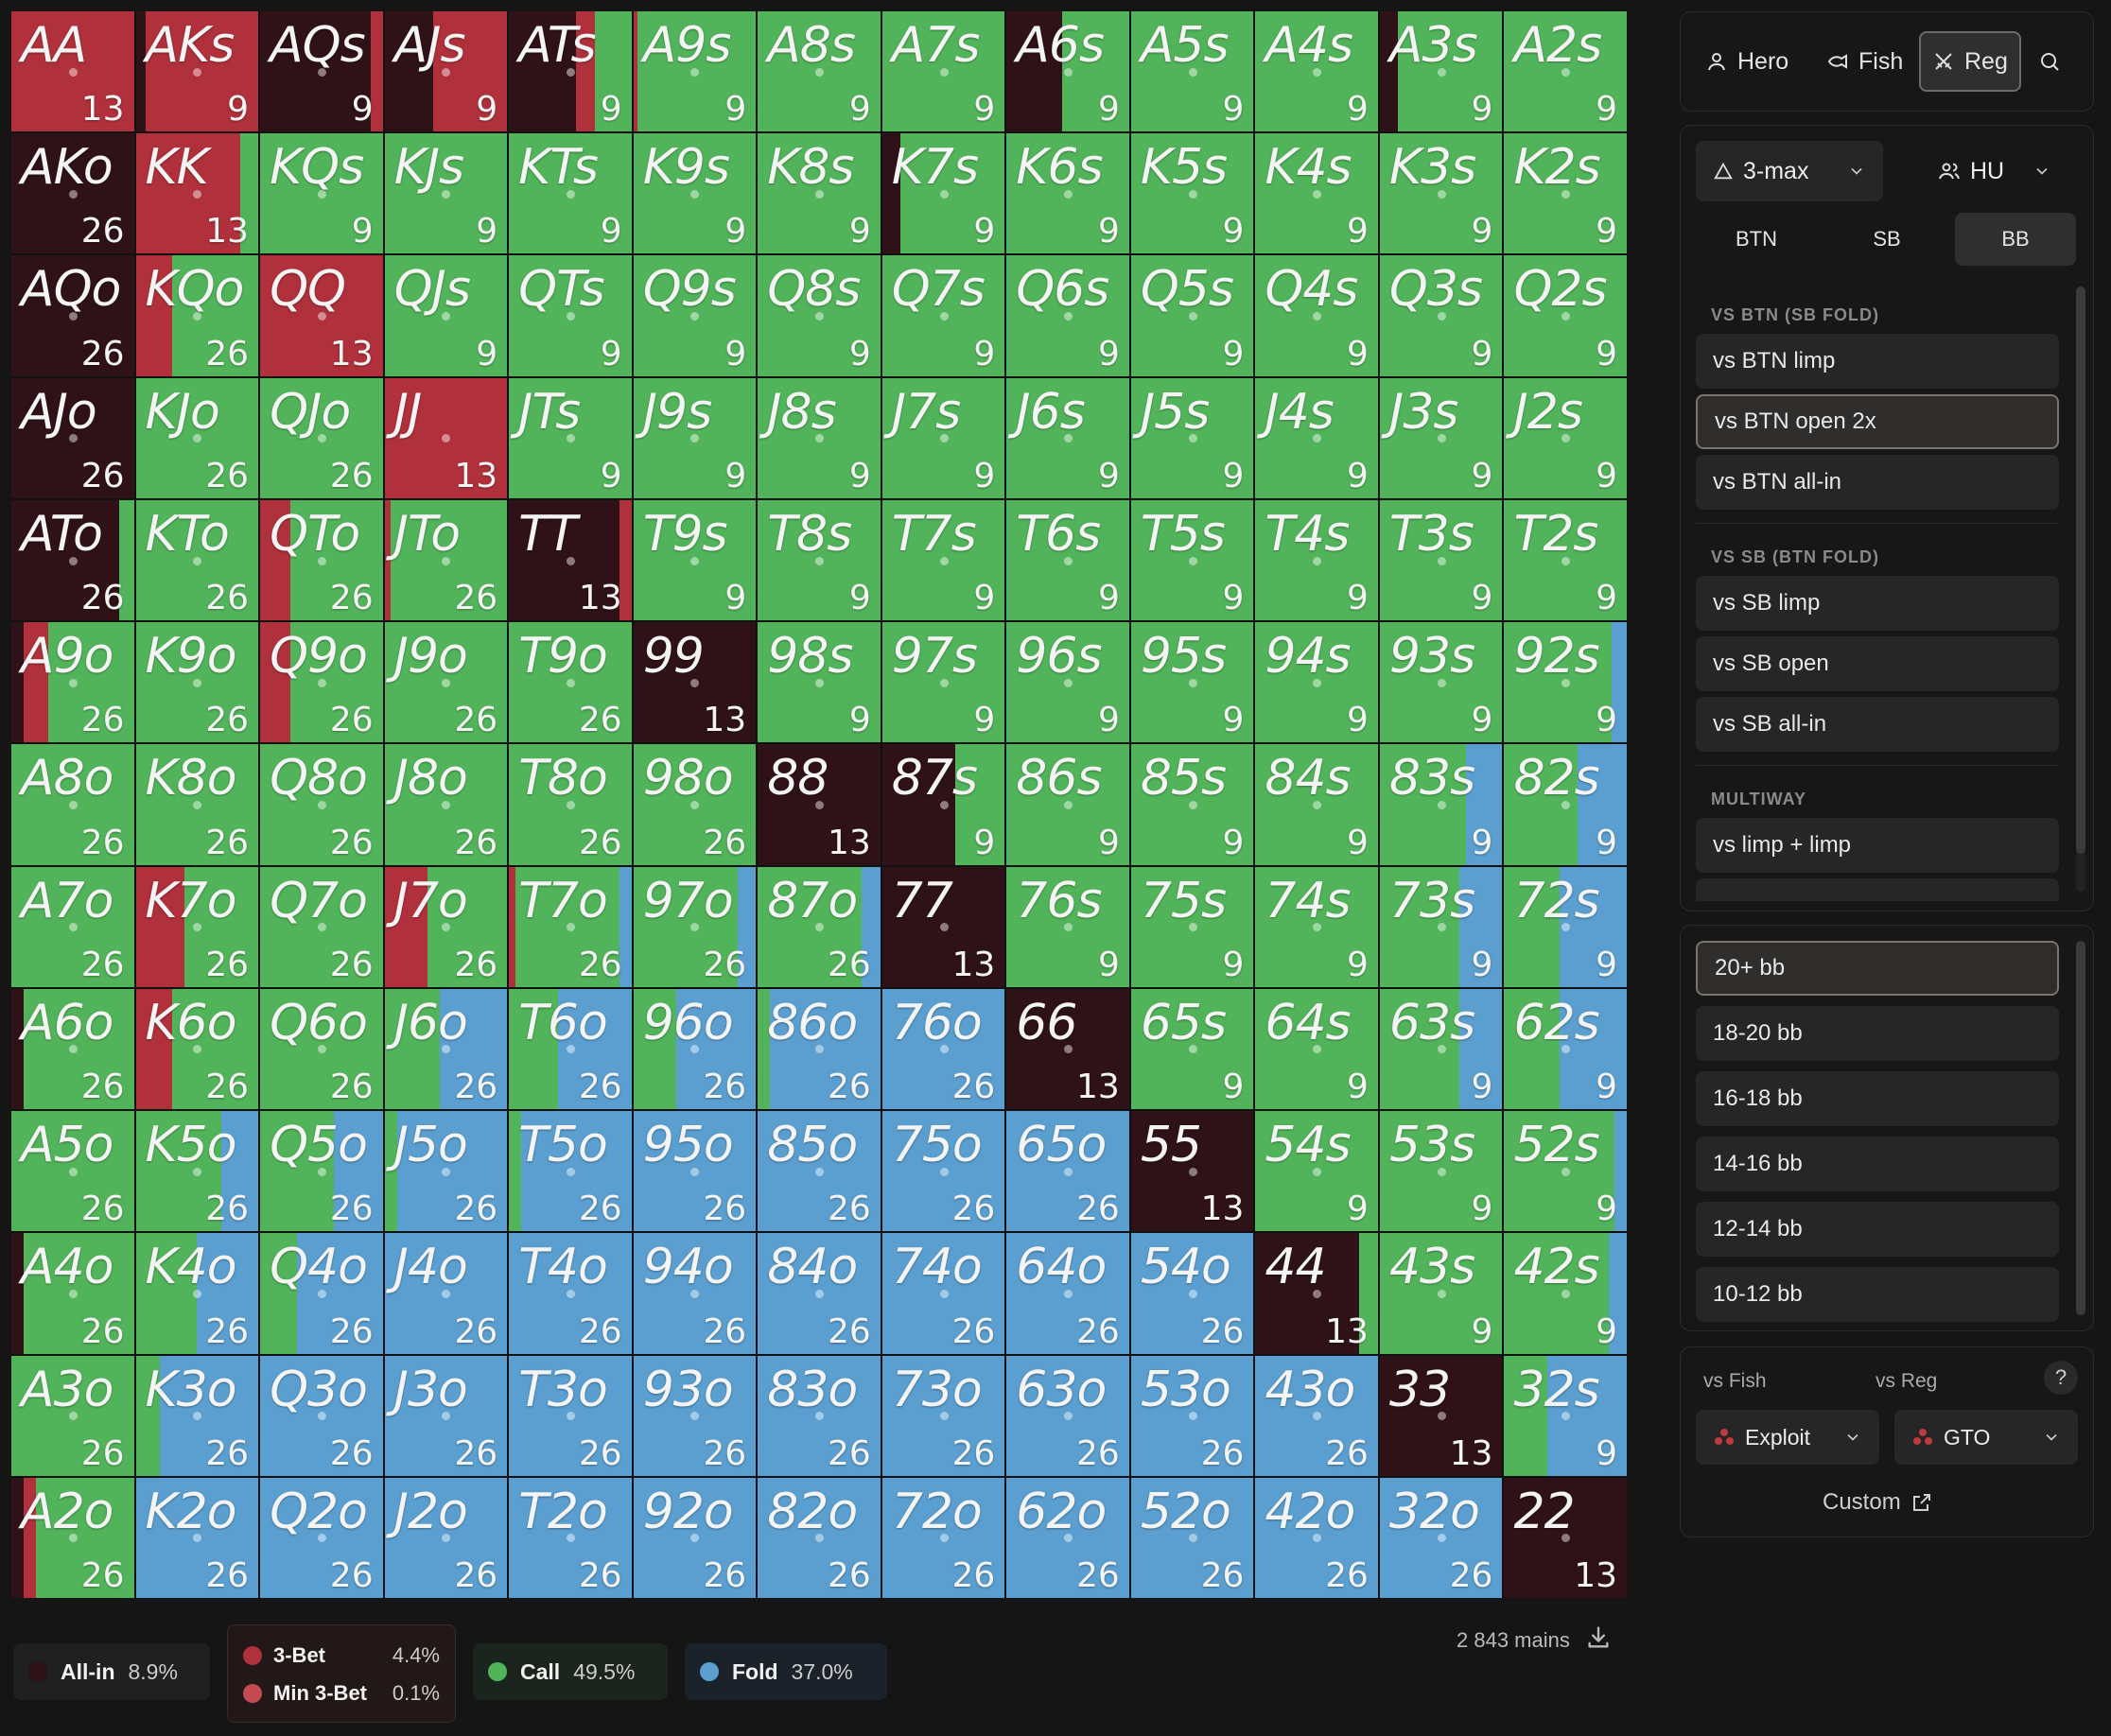  Describe the element at coordinates (570, 804) in the screenshot. I see `hand-cell-T8o: T8o 26` at that location.